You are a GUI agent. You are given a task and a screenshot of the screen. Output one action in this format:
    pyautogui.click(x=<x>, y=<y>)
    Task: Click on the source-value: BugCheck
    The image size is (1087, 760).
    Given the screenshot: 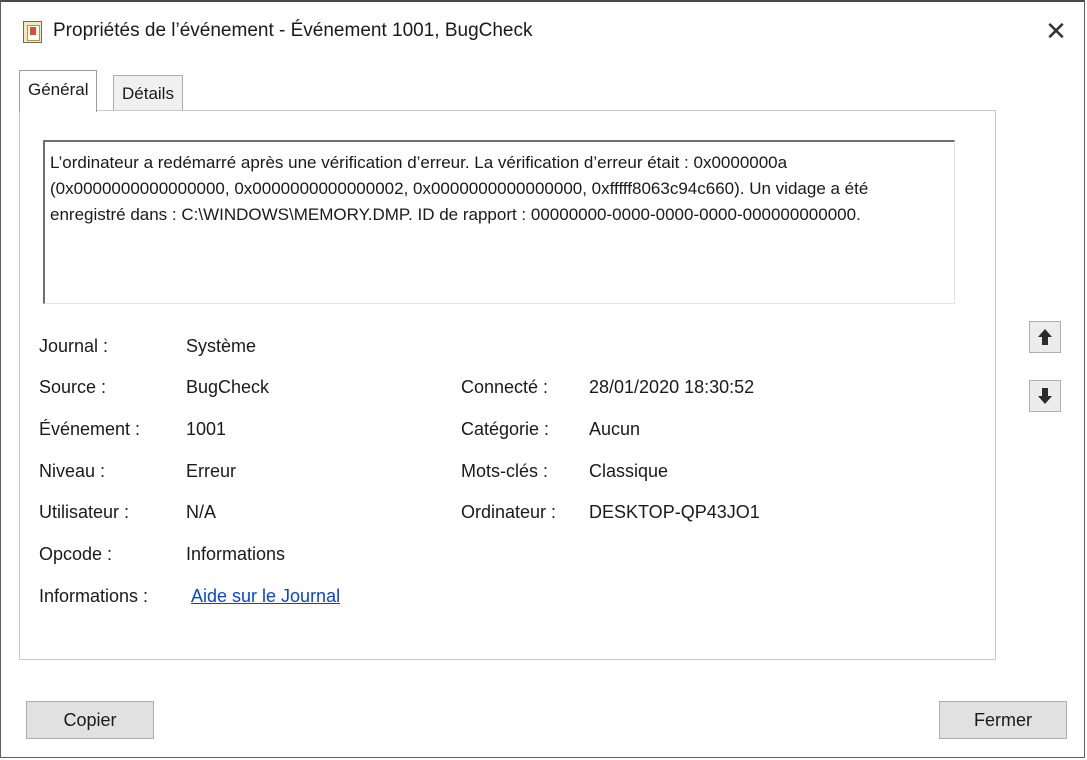 What is the action you would take?
    pyautogui.click(x=228, y=387)
    